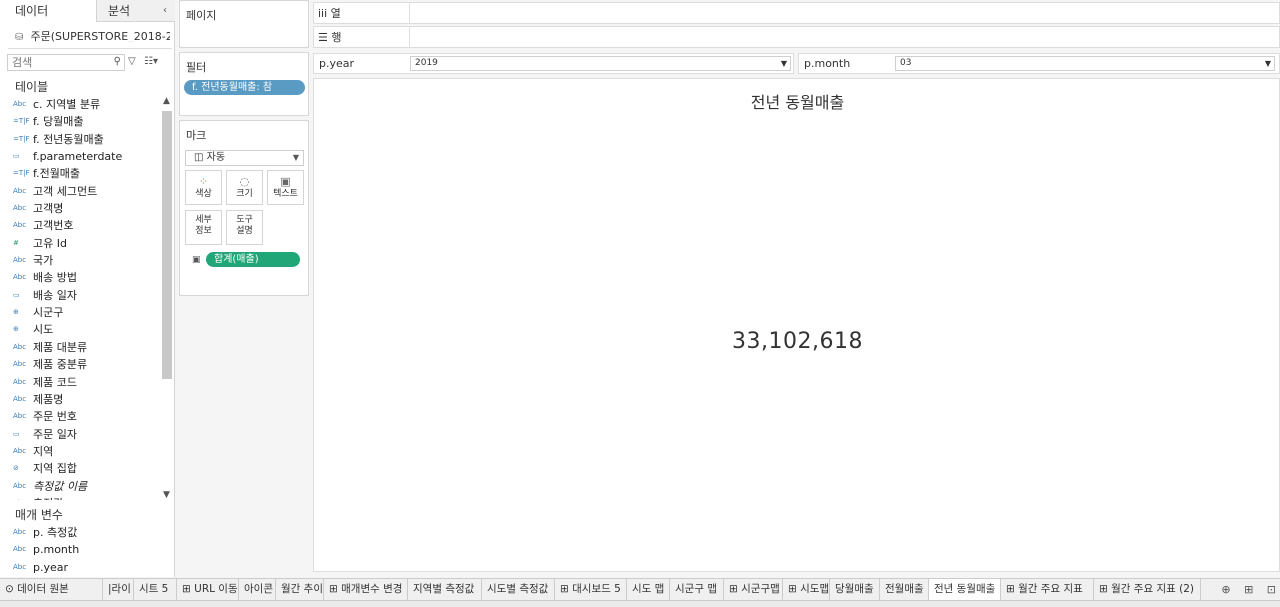 The image size is (1280, 607). Describe the element at coordinates (244, 227) in the screenshot. I see `tooltip-button: 도구 설명` at that location.